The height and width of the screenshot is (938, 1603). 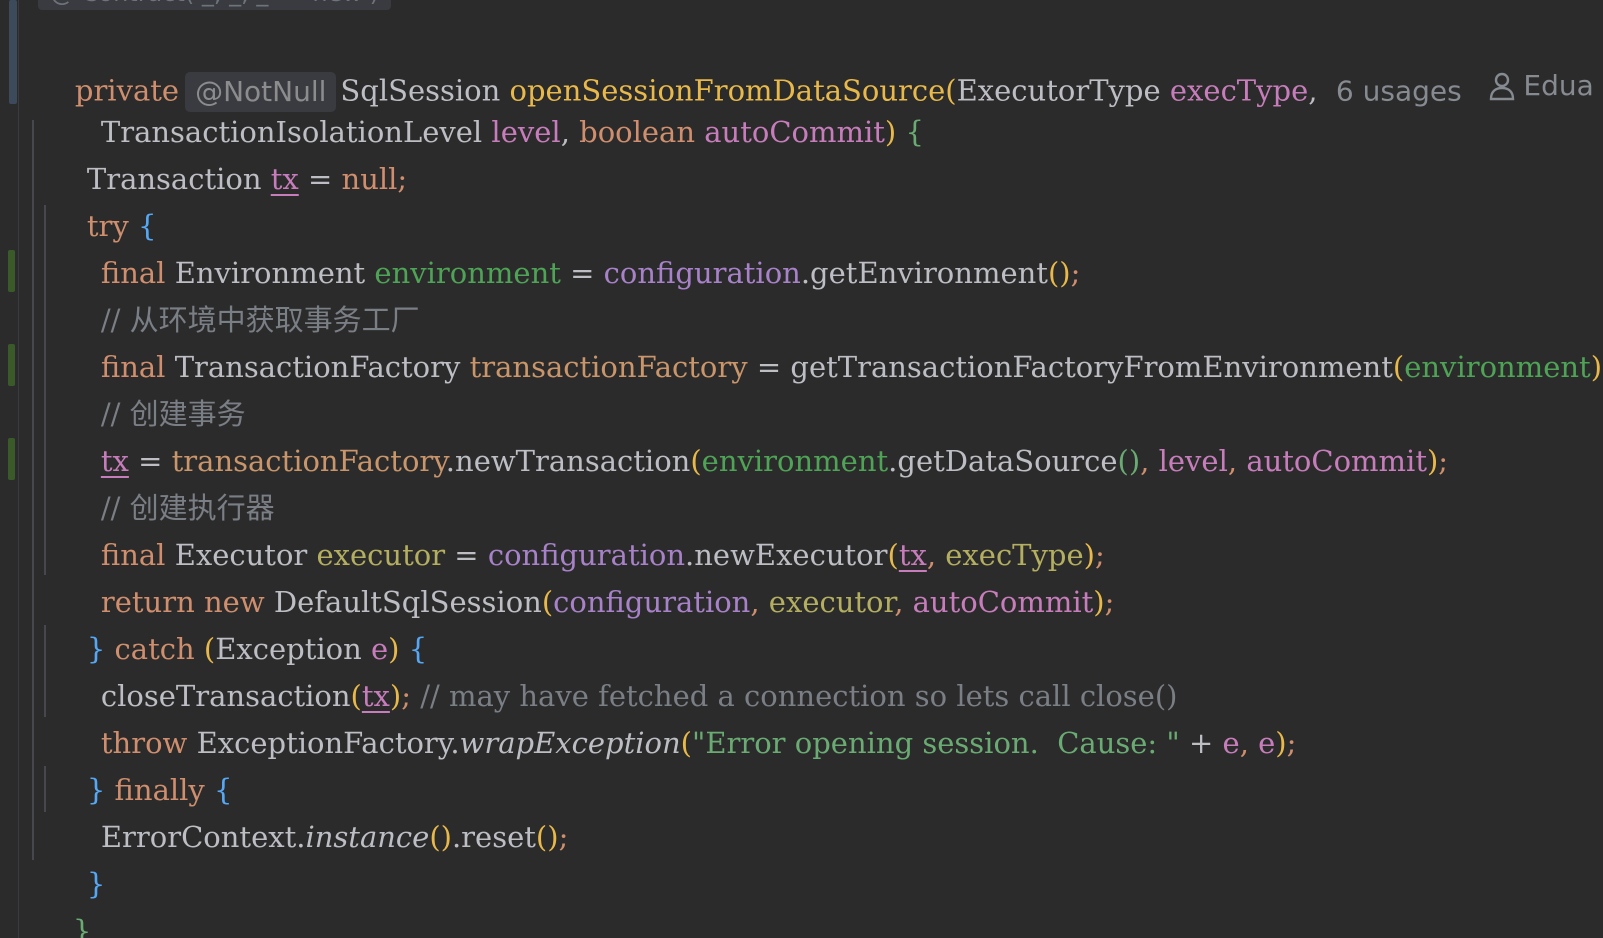 What do you see at coordinates (1003, 461) in the screenshot?
I see `method-call: .getDataSource` at bounding box center [1003, 461].